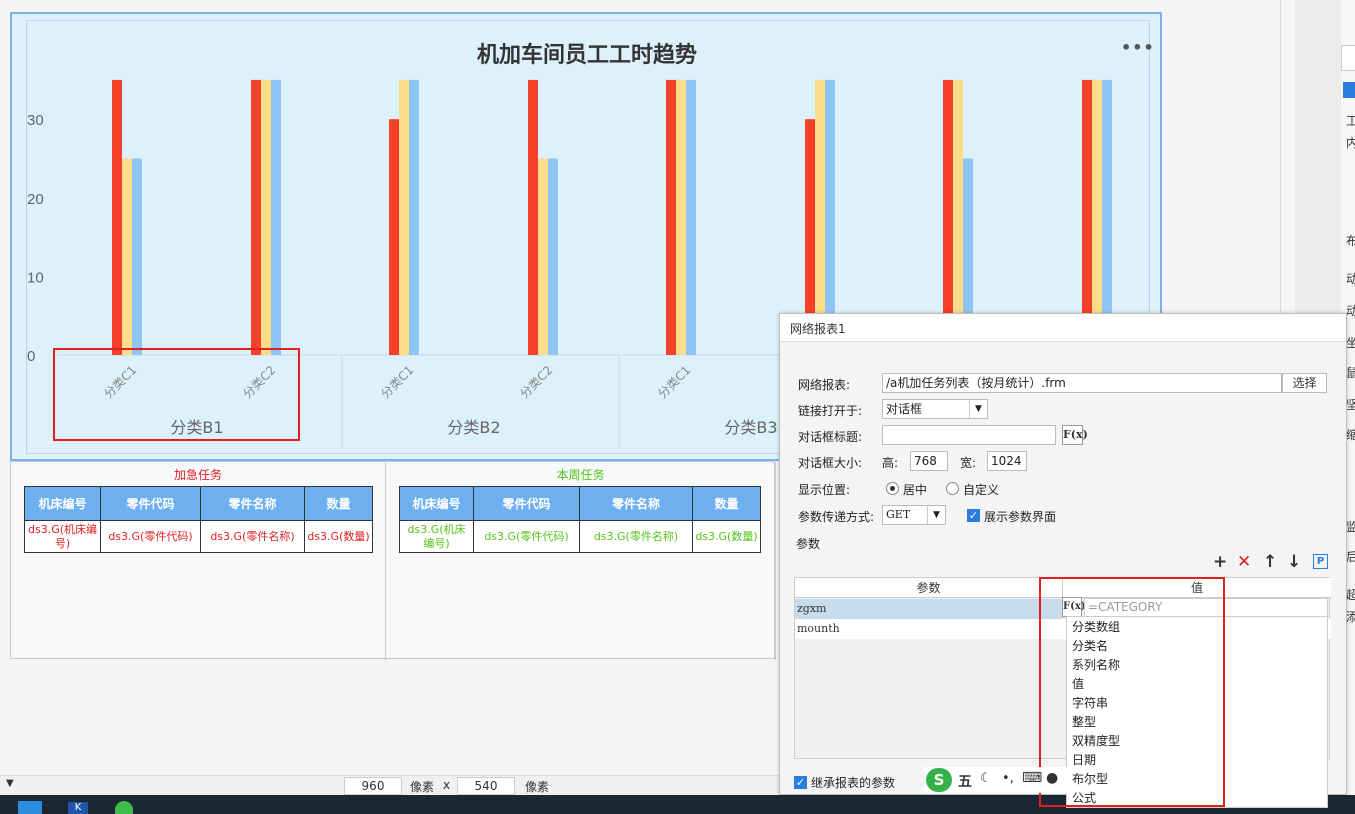 This screenshot has width=1355, height=814. Describe the element at coordinates (914, 515) in the screenshot. I see `method-select: GET ▼` at that location.